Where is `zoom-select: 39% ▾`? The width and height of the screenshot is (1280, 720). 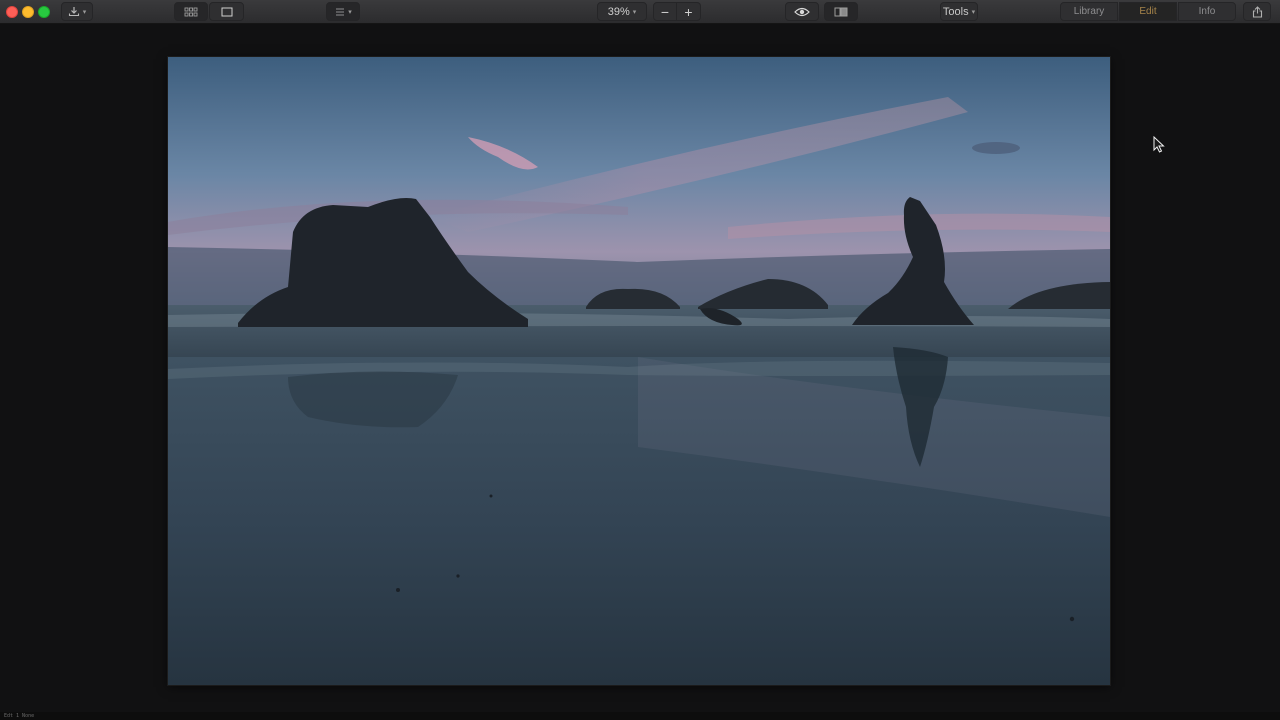
zoom-select: 39% ▾ is located at coordinates (622, 11).